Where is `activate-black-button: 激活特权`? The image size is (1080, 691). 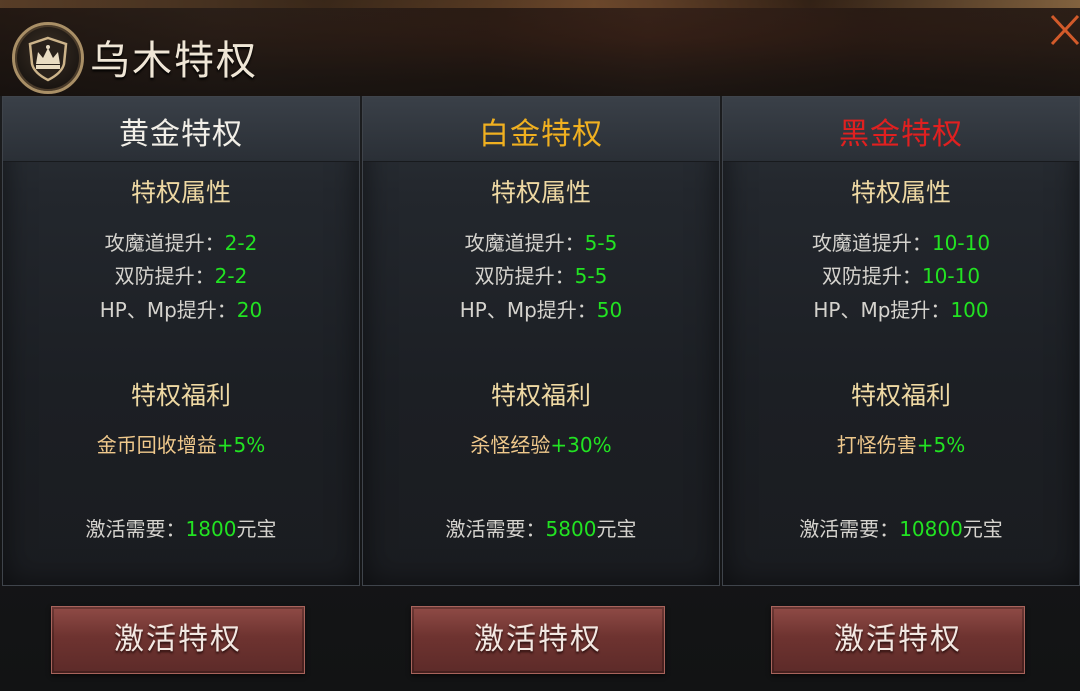
activate-black-button: 激活特权 is located at coordinates (898, 640).